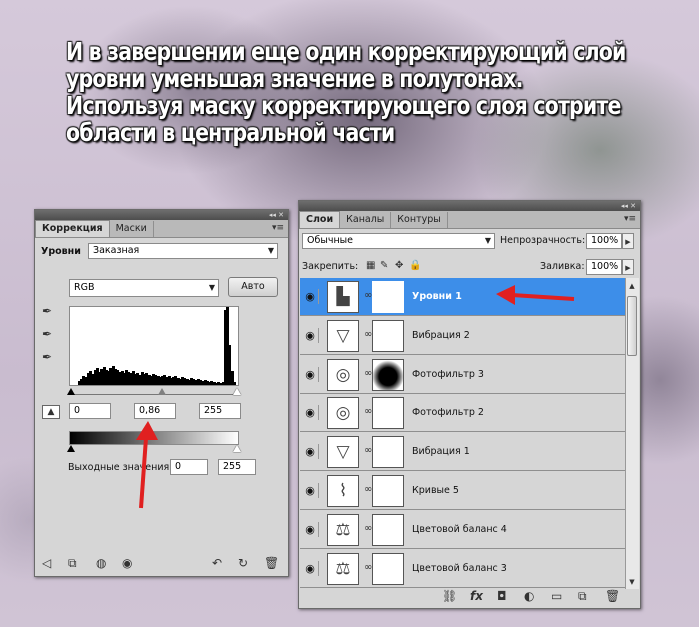 Image resolution: width=699 pixels, height=627 pixels. What do you see at coordinates (448, 413) in the screenshot?
I see `layer-name: Фотофильтр 2` at bounding box center [448, 413].